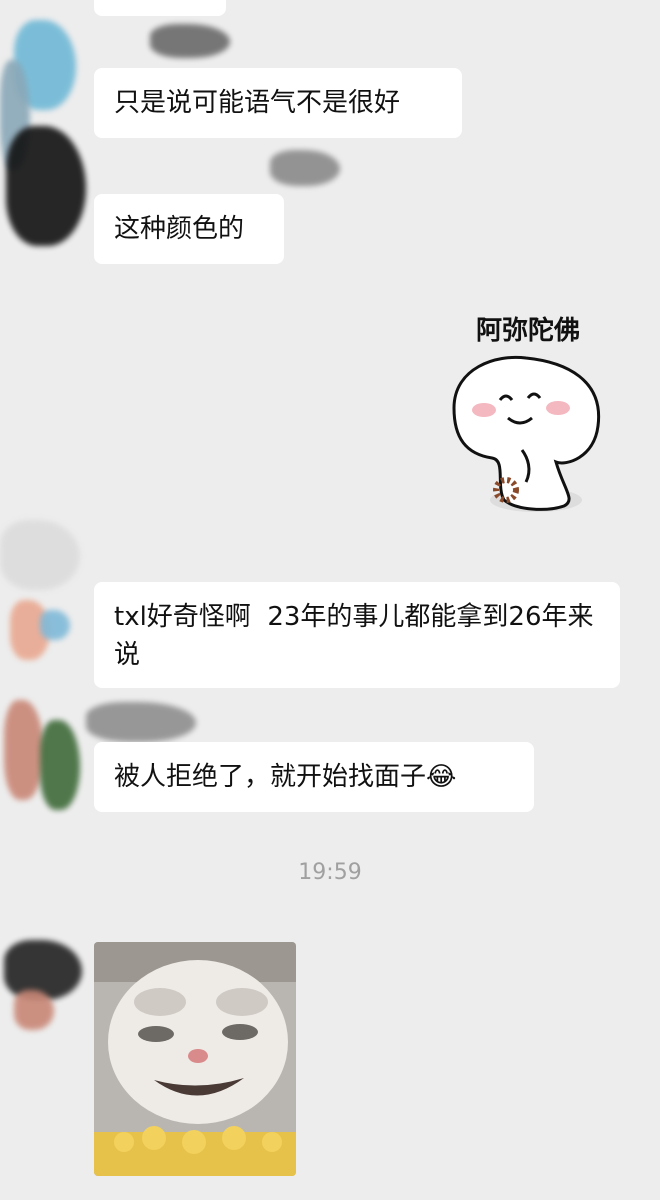 Image resolution: width=660 pixels, height=1200 pixels. What do you see at coordinates (314, 777) in the screenshot?
I see `message-bubble: 被人拒绝了，就开始找面子😂` at bounding box center [314, 777].